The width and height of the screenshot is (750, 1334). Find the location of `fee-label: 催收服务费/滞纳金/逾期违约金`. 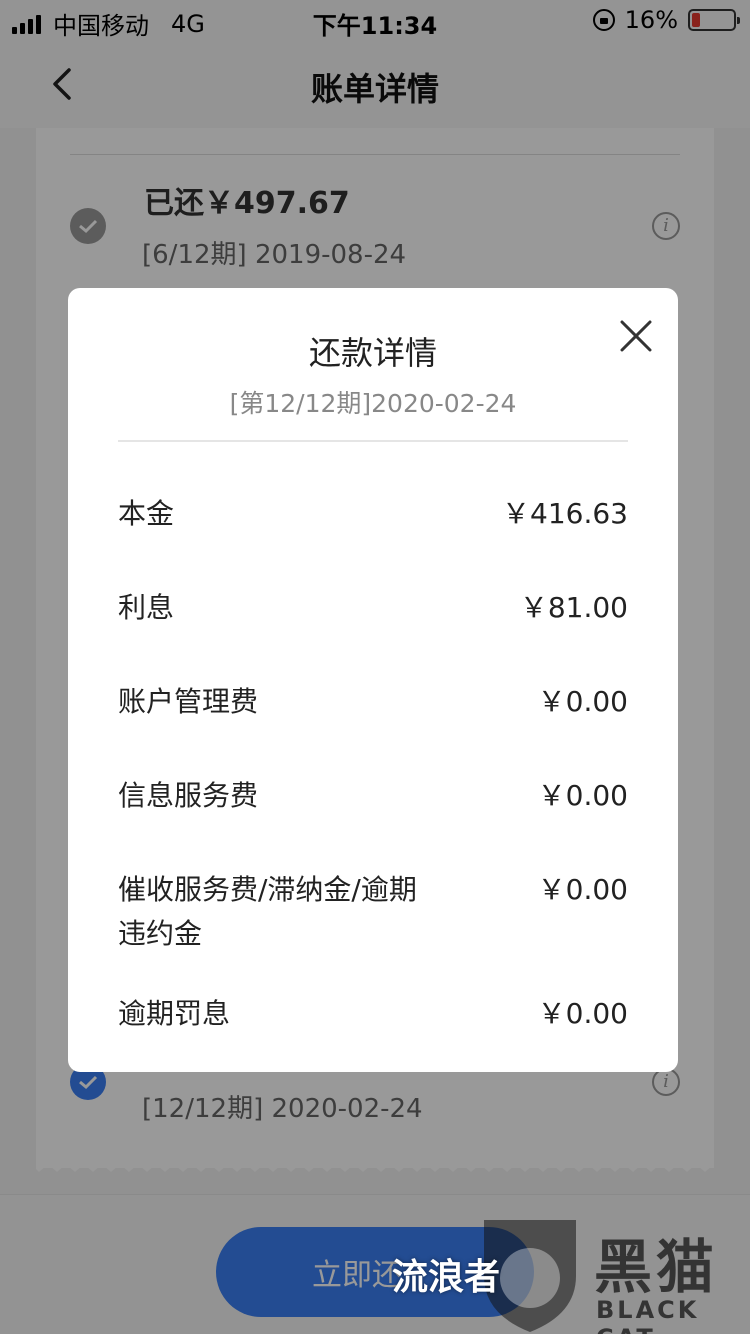

fee-label: 催收服务费/滞纳金/逾期违约金 is located at coordinates (267, 911).